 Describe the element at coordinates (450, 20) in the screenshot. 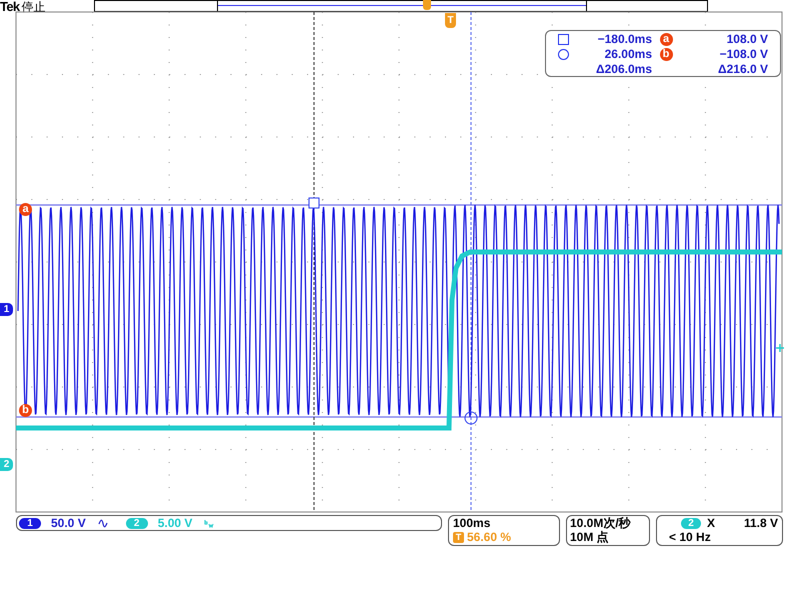

I see `trigger-marker: T` at that location.